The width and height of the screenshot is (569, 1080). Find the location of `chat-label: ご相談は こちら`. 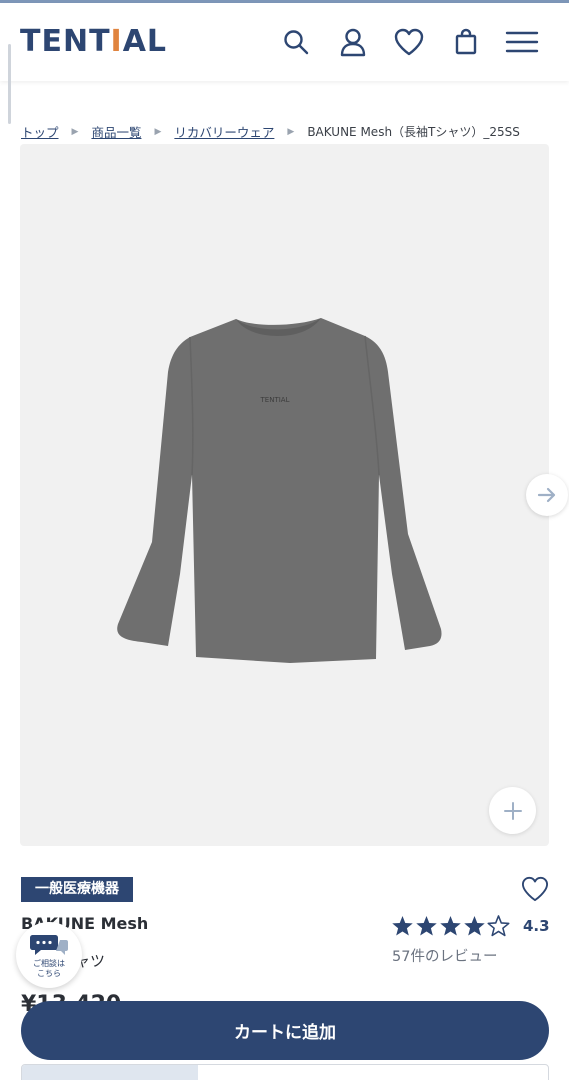

chat-label: ご相談は こちら is located at coordinates (49, 968).